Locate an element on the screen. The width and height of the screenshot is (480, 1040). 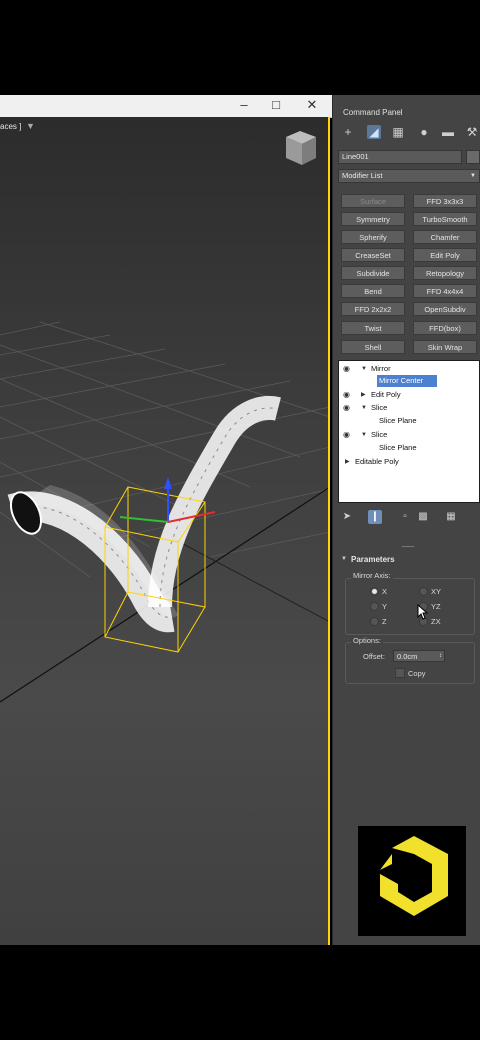
modifier-button-retopology: Retopology is located at coordinates (445, 273).